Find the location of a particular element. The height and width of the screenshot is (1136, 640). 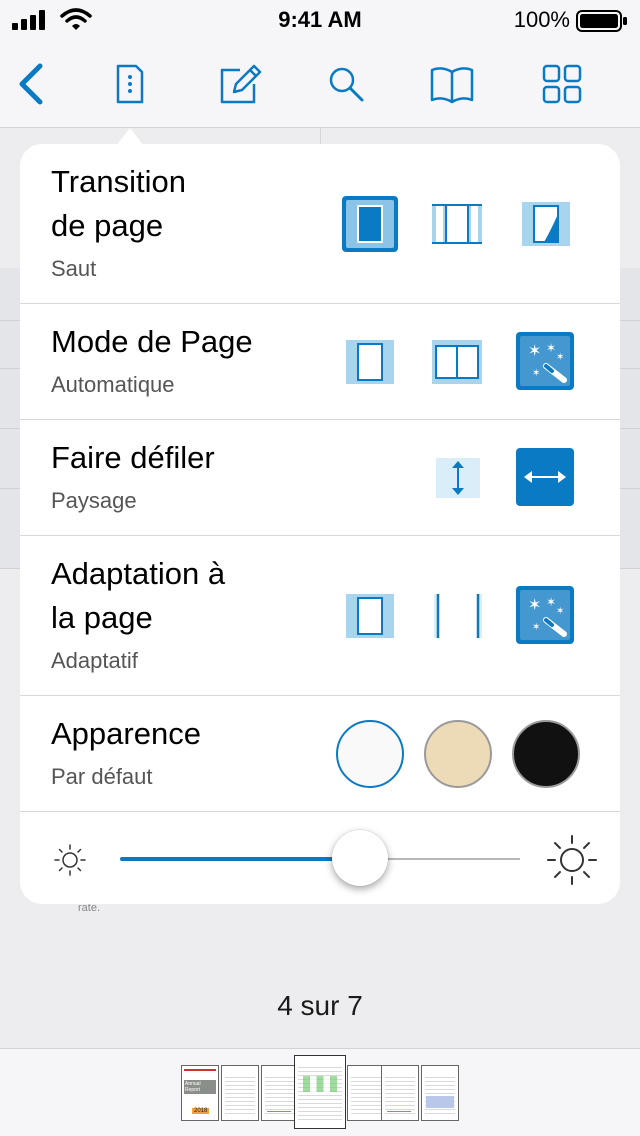

page-mode-single-option is located at coordinates (370, 362).